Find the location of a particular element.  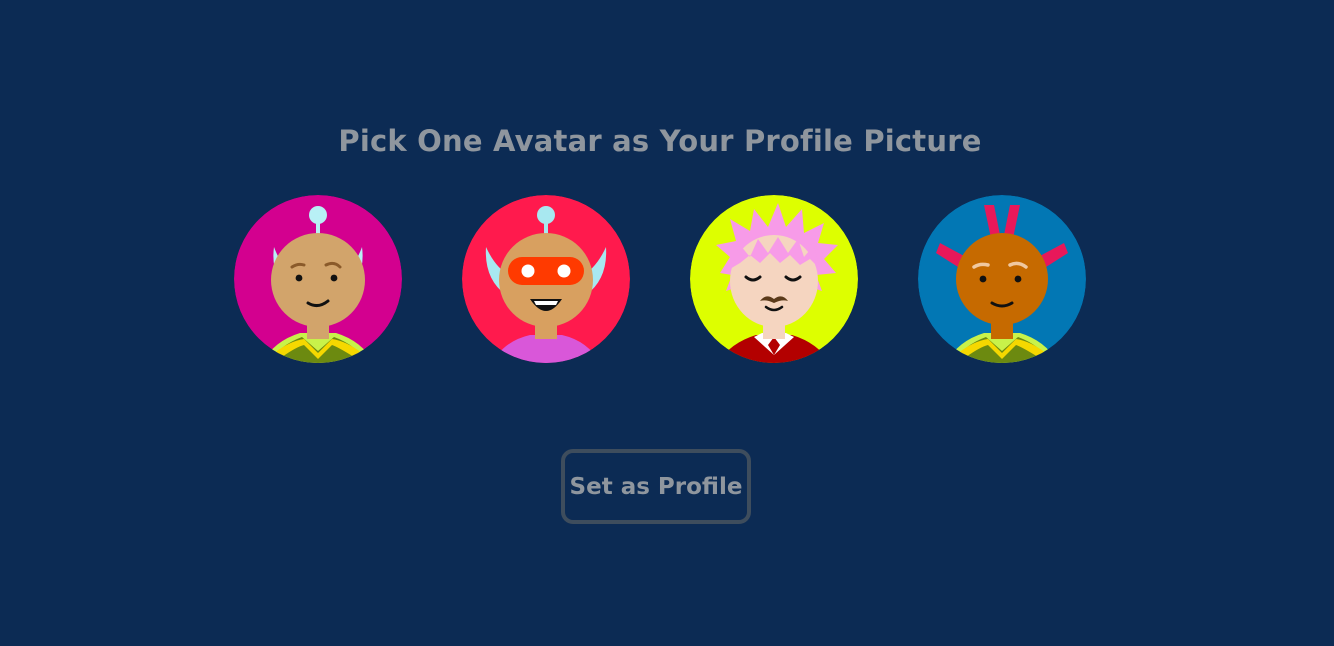

mohawk-avatar-icon is located at coordinates (1002, 279).